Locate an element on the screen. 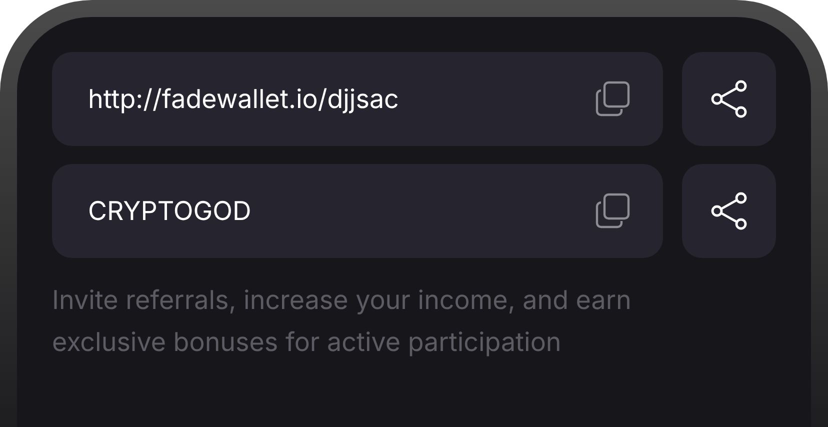  description-text: Invite referrals, increase your income, and earn exclusive bonuses for active participation is located at coordinates (342, 322).